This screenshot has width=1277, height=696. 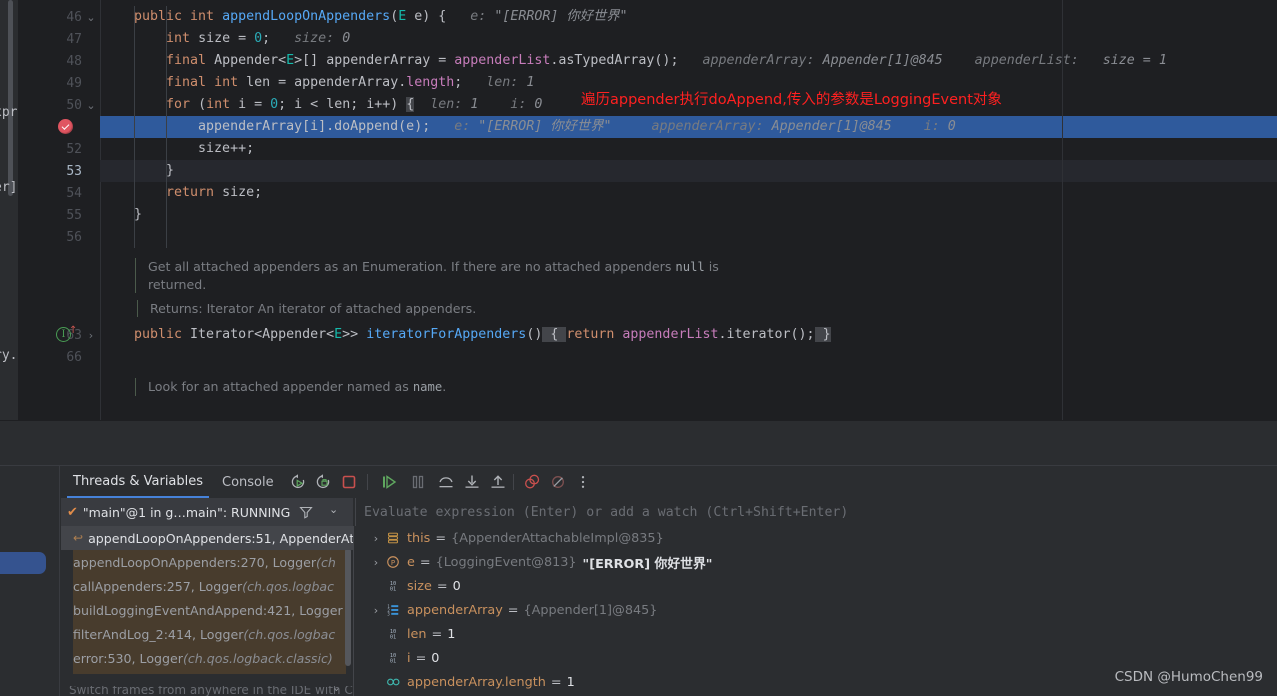 What do you see at coordinates (59, 193) in the screenshot?
I see `gutter-row: 54` at bounding box center [59, 193].